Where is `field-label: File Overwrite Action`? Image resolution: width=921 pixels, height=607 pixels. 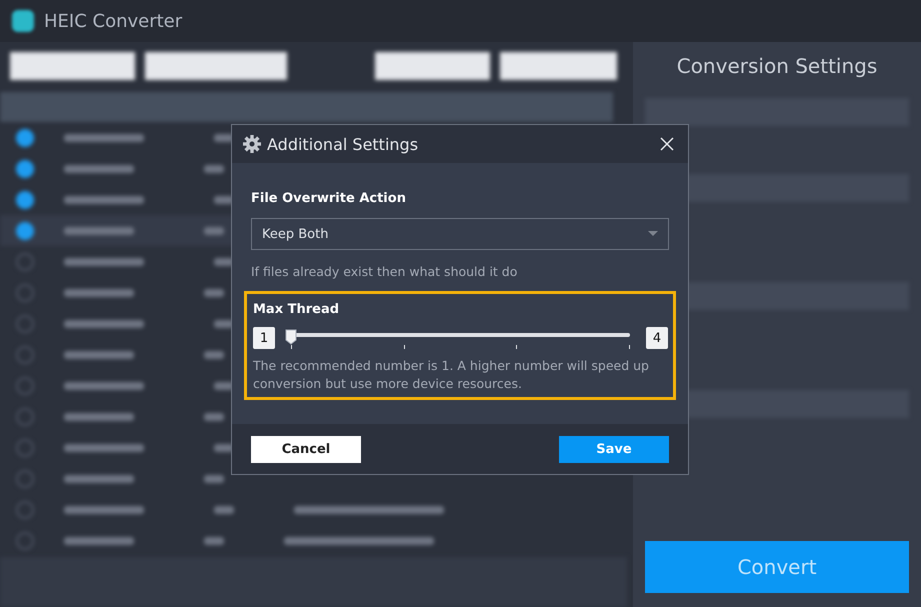
field-label: File Overwrite Action is located at coordinates (329, 198).